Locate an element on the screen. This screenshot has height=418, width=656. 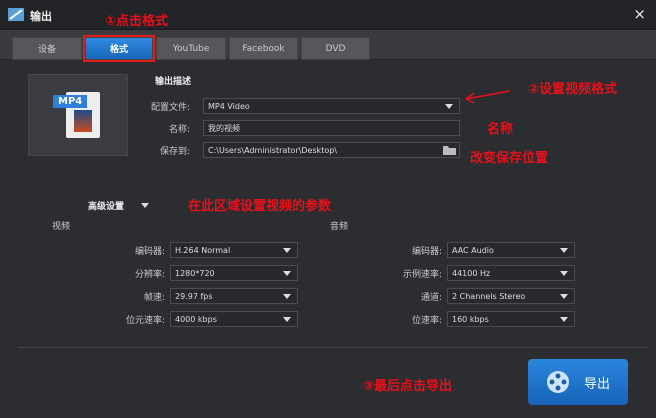
audio-label: 编码器: is located at coordinates (426, 252).